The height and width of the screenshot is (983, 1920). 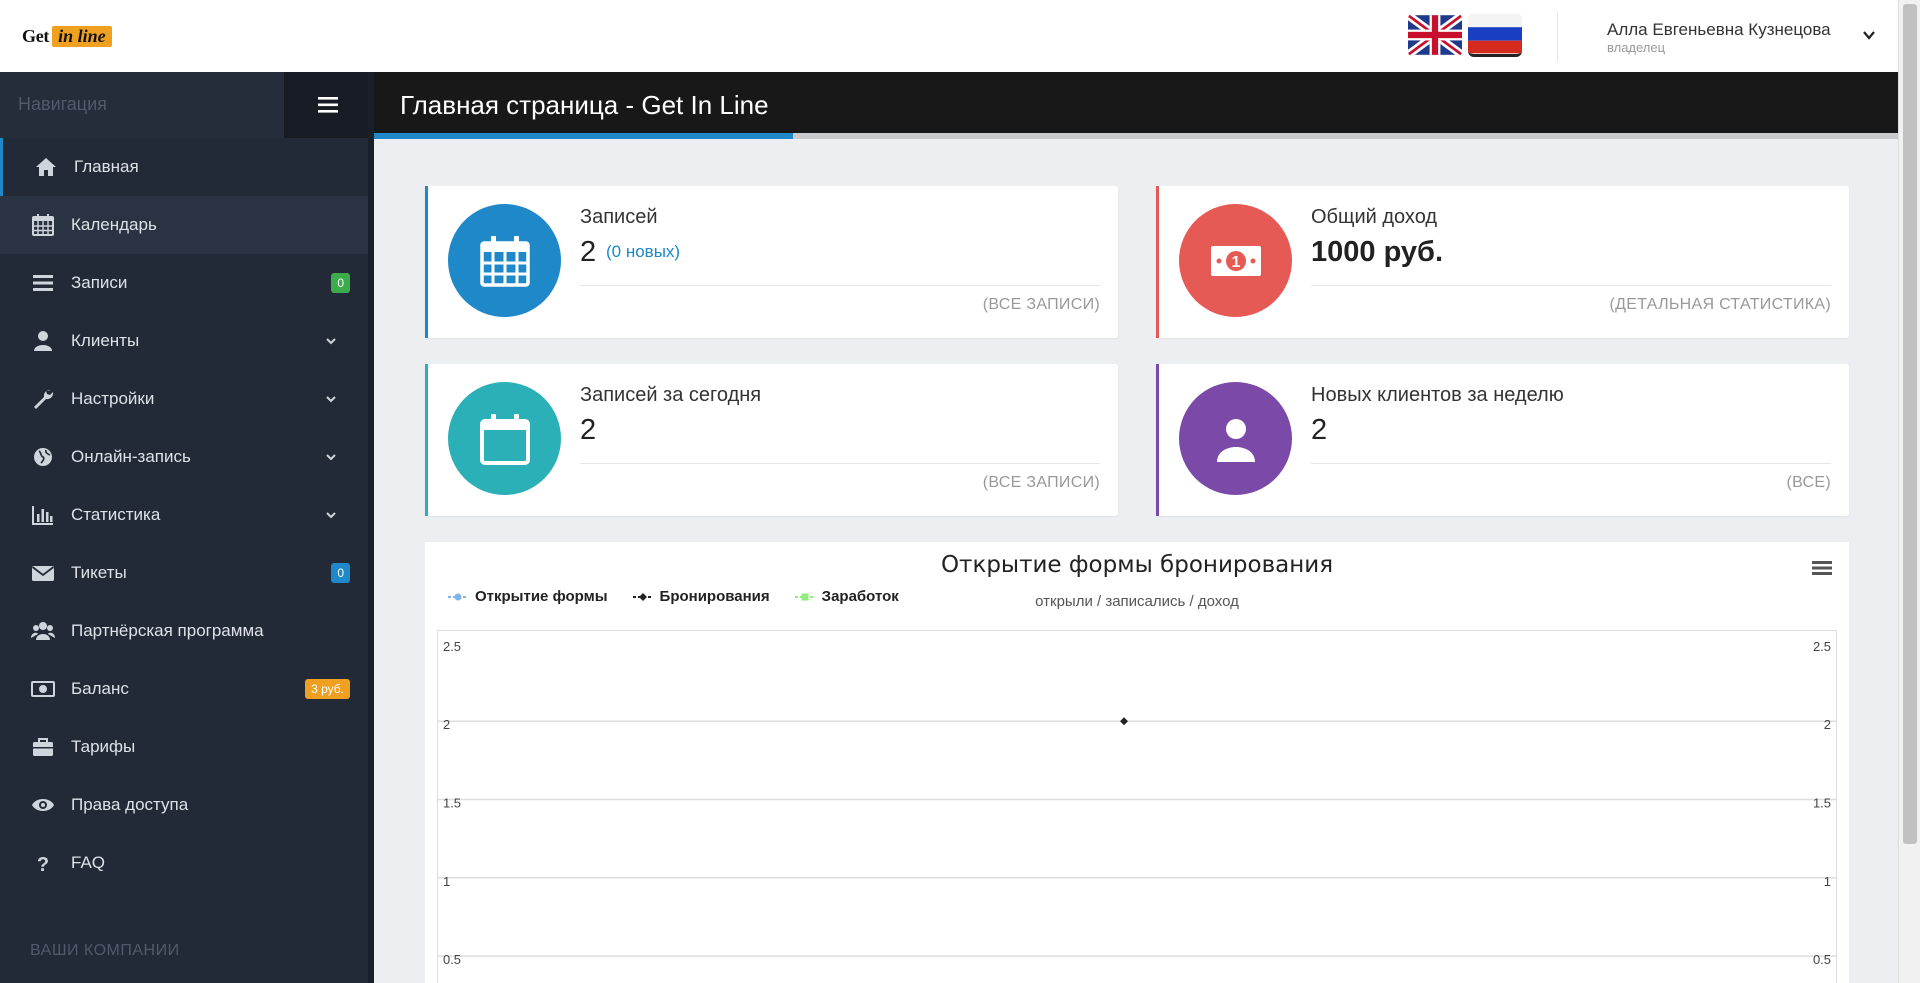 I want to click on sidebar-item-clients: Клиенты, so click(x=187, y=341).